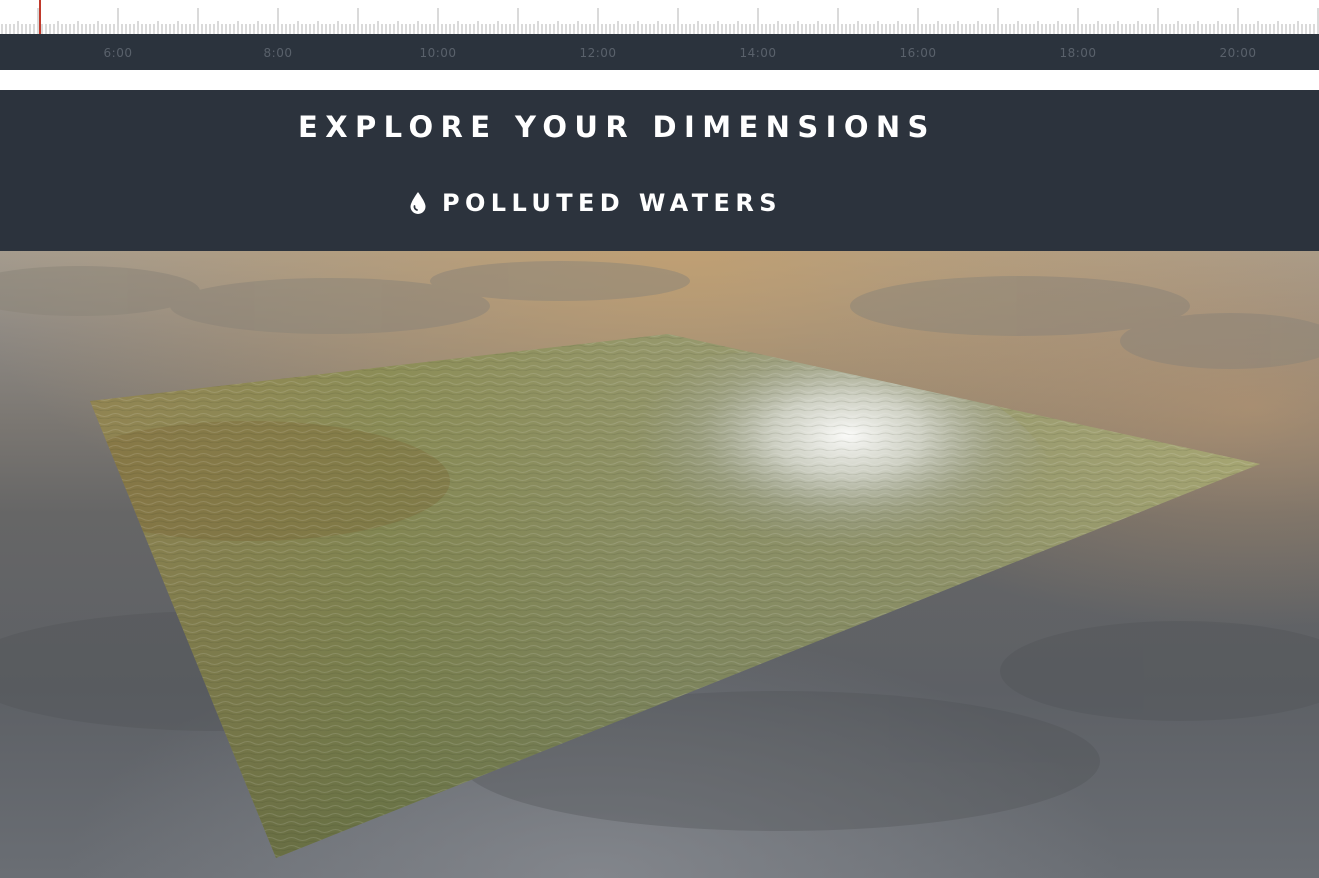 This screenshot has width=1319, height=878. What do you see at coordinates (1238, 53) in the screenshot?
I see `time-label: 20:00` at bounding box center [1238, 53].